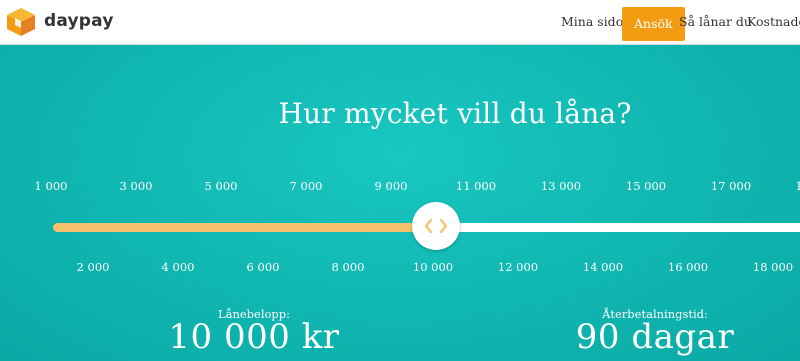 The height and width of the screenshot is (361, 800). Describe the element at coordinates (773, 267) in the screenshot. I see `slider-tick-bottom: 18 000` at that location.